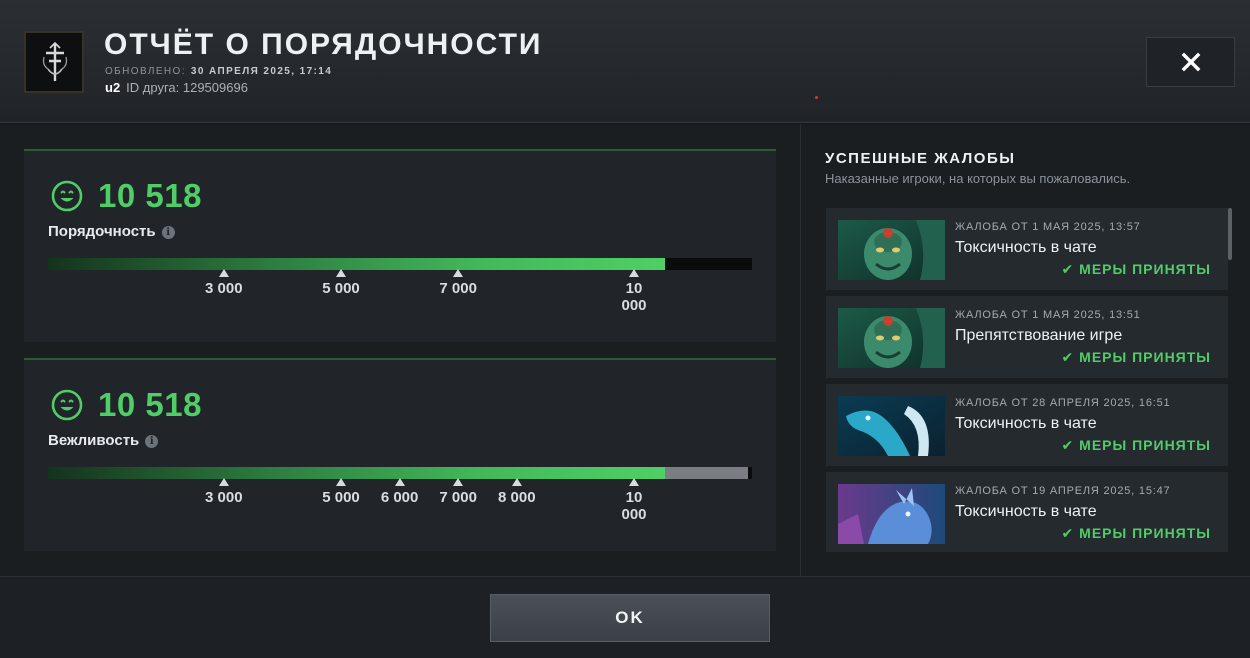 The image size is (1250, 658). I want to click on politeness-score: 10 518, so click(150, 404).